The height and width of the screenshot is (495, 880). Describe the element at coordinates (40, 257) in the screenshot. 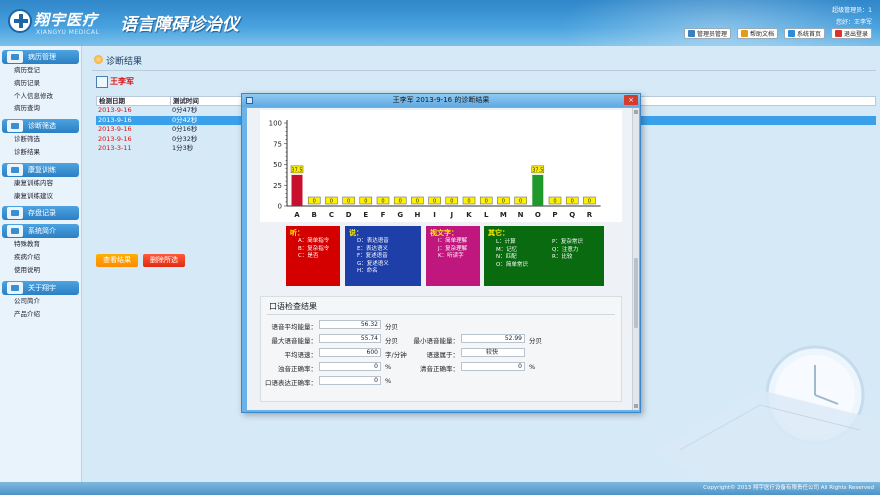

I see `sidebar-item-disease-intro: 疾病介绍` at that location.